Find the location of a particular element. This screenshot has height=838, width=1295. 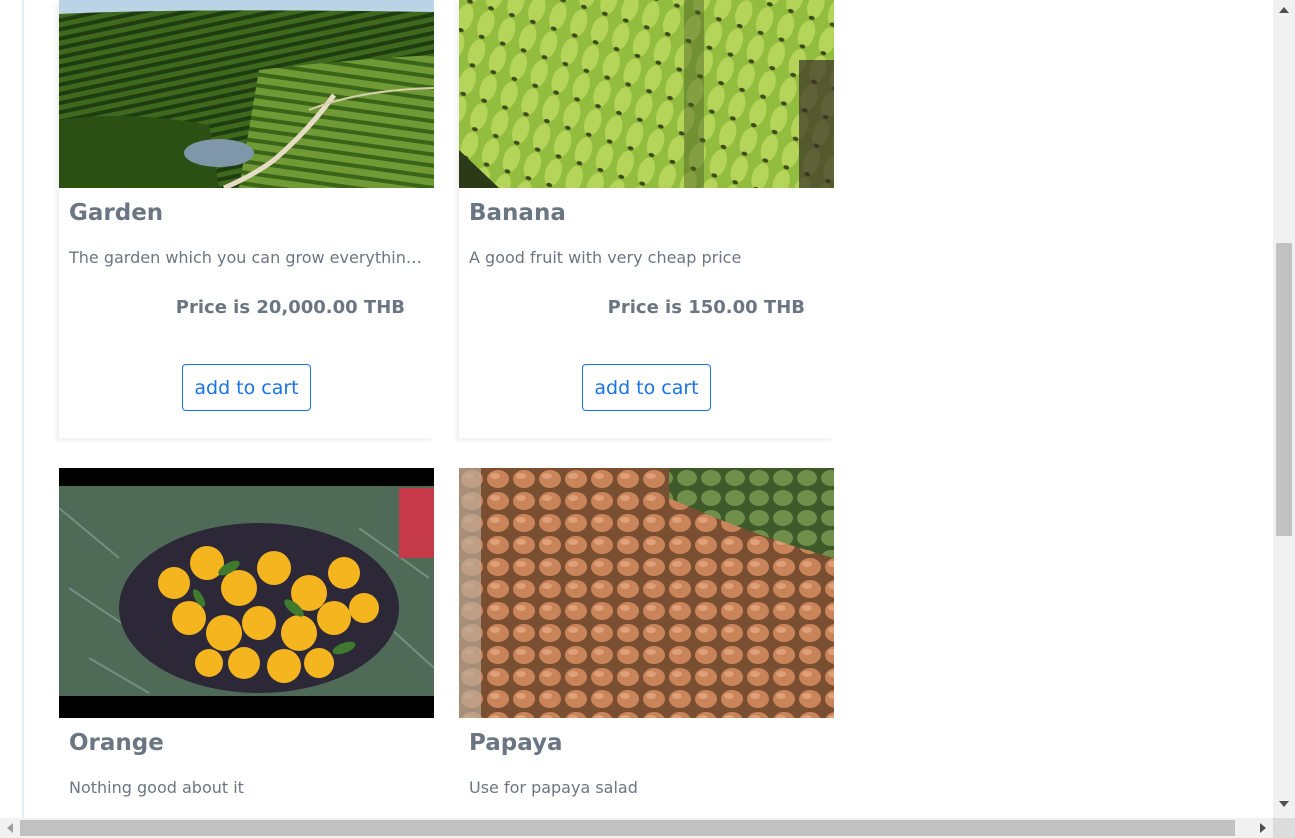

product-image-papaya is located at coordinates (646, 593).